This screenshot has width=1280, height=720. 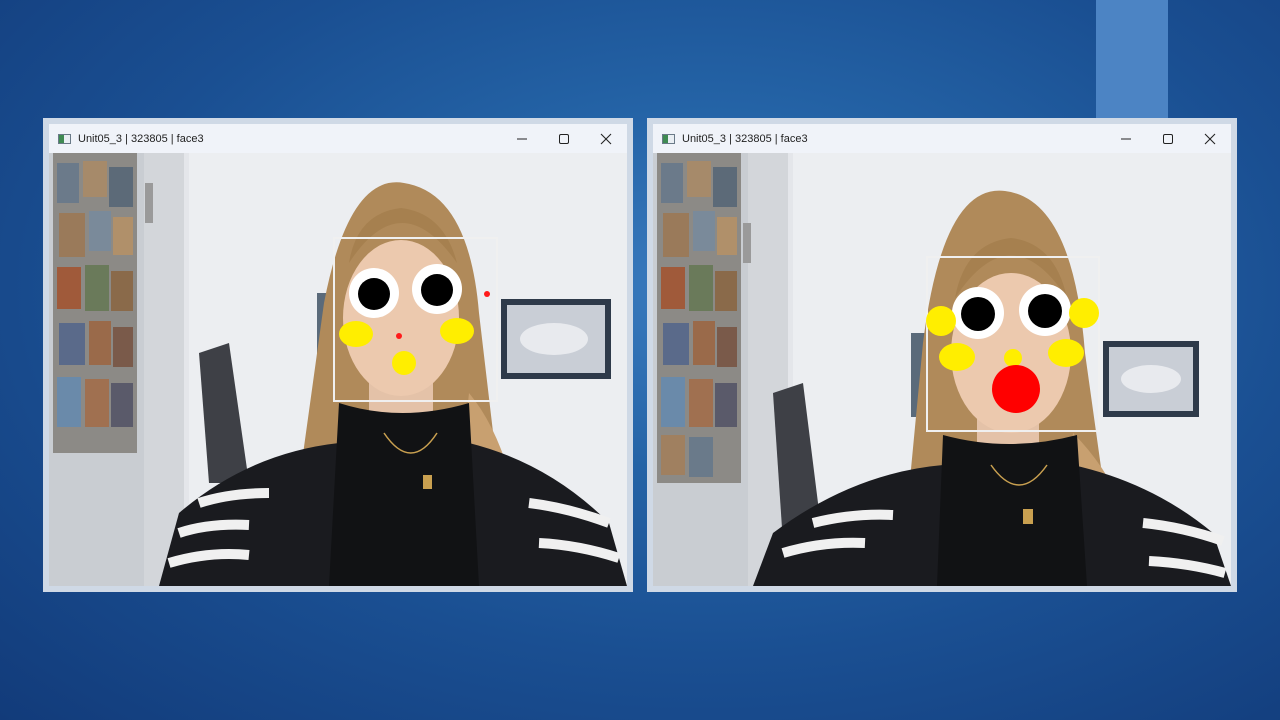 What do you see at coordinates (941, 321) in the screenshot?
I see `ear-left` at bounding box center [941, 321].